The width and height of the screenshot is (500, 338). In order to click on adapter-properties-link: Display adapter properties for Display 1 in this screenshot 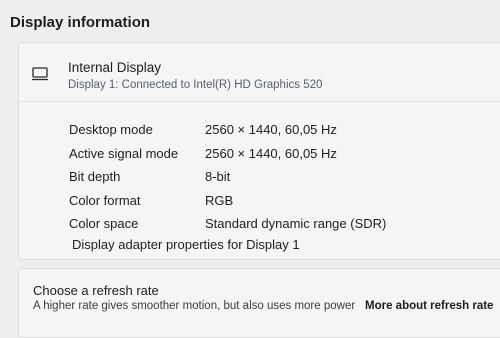, I will do `click(186, 244)`.